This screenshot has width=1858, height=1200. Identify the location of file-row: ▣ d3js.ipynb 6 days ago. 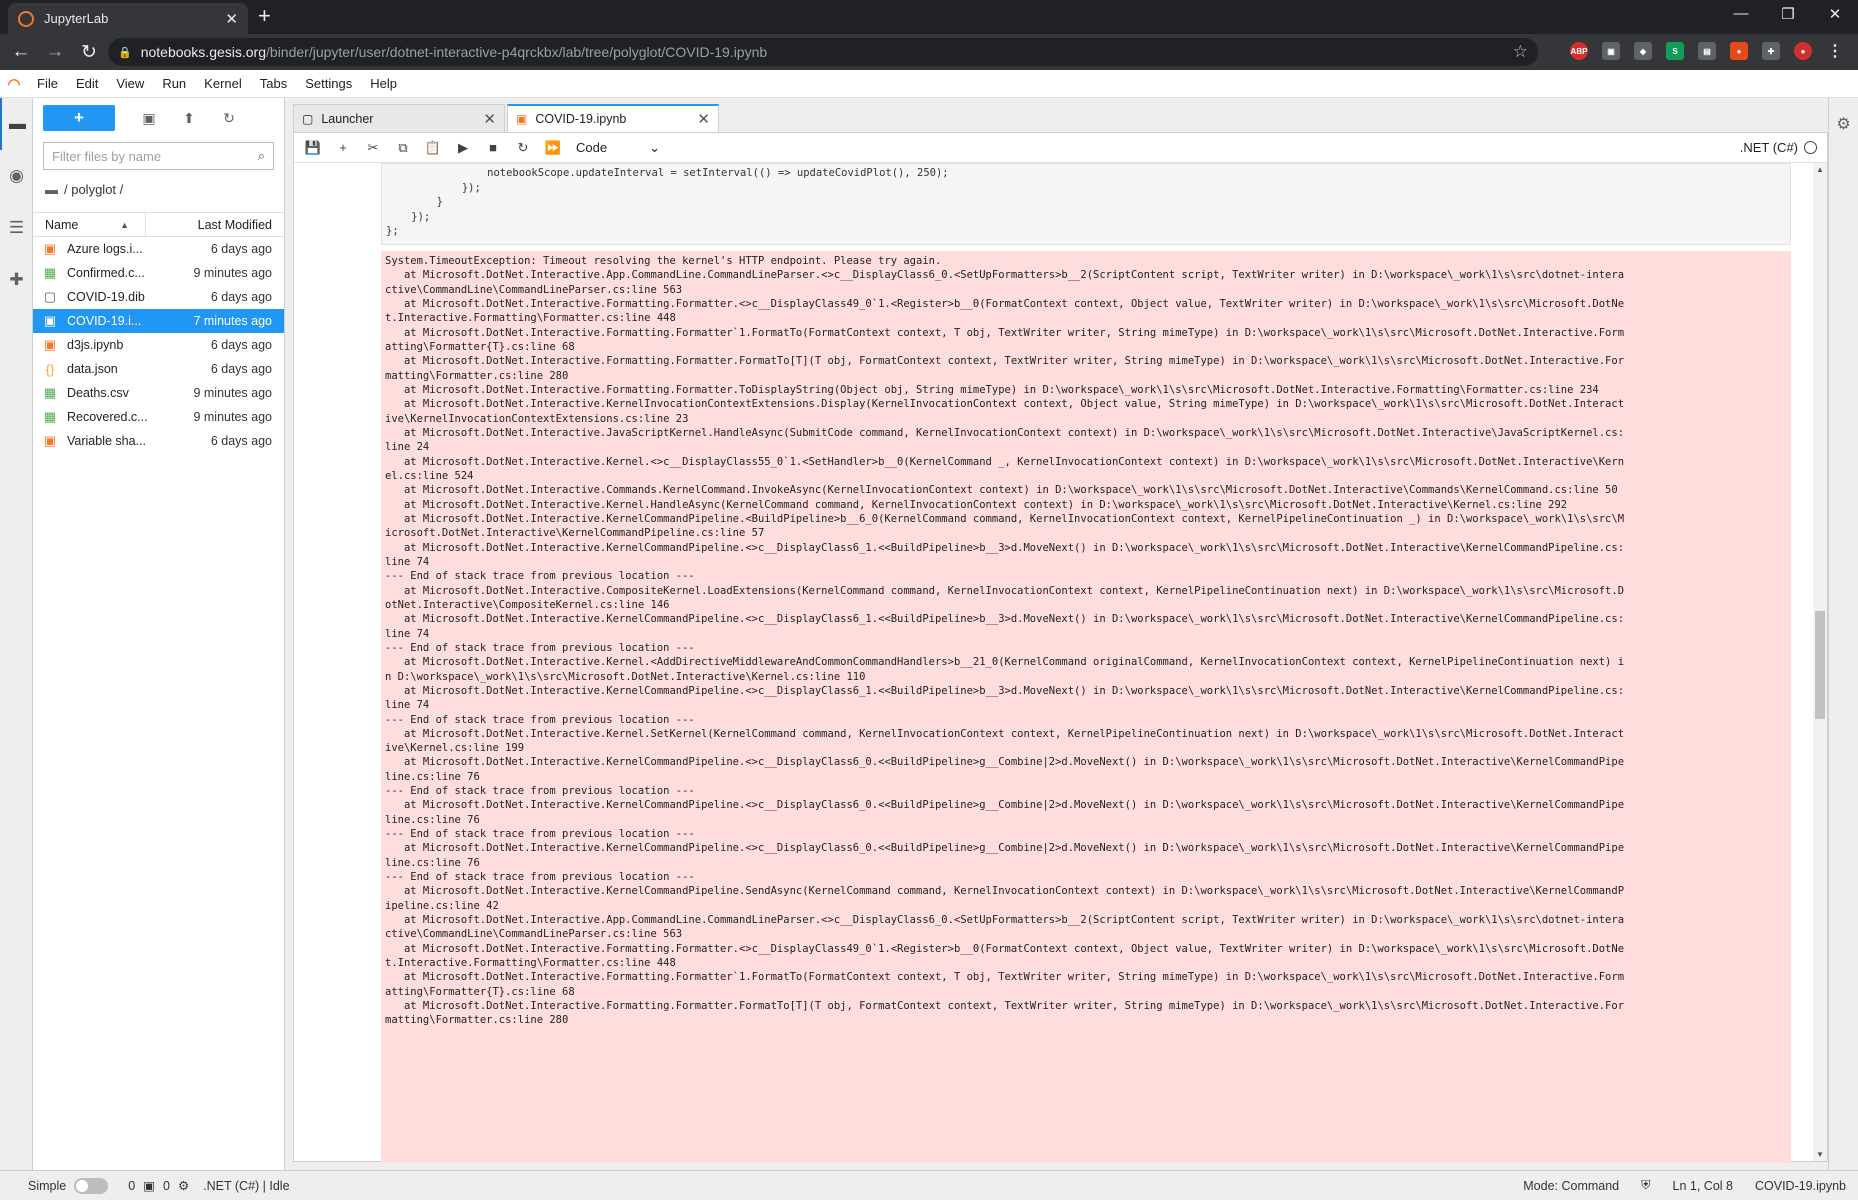
(158, 345).